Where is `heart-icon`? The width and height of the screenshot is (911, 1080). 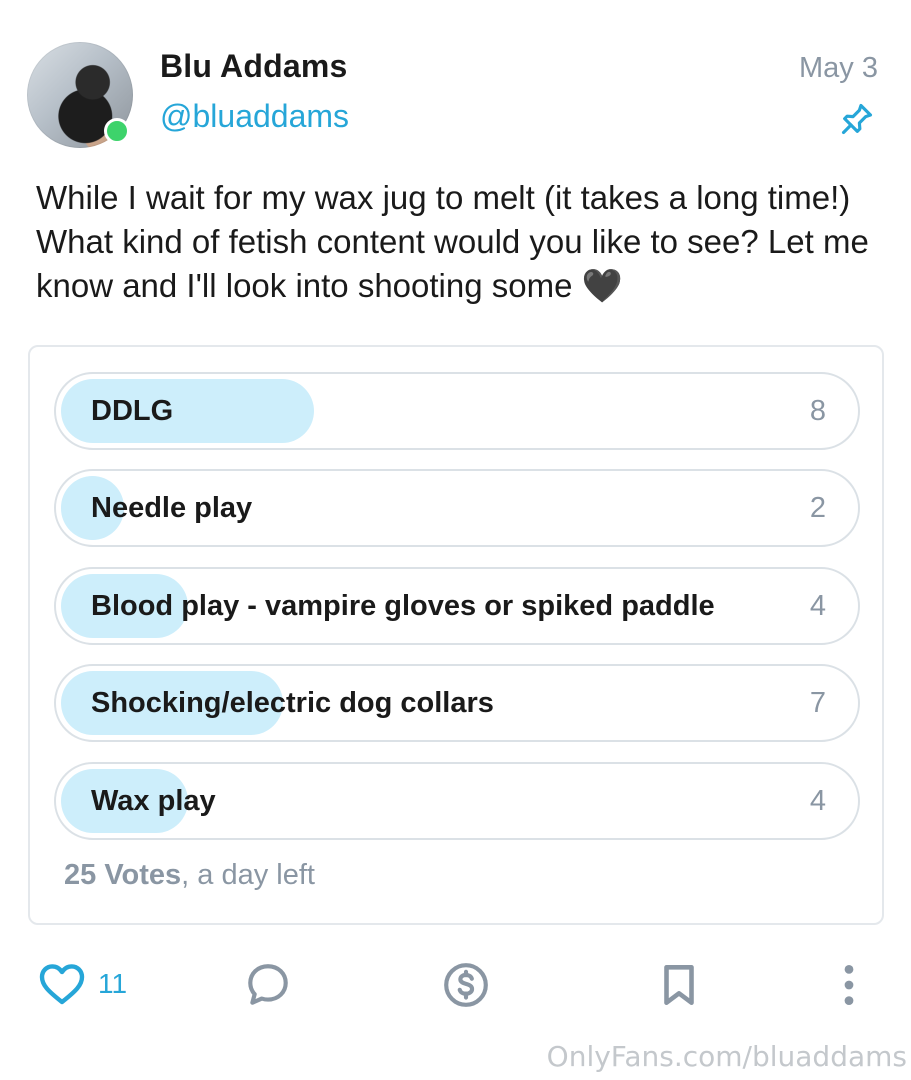 heart-icon is located at coordinates (62, 984).